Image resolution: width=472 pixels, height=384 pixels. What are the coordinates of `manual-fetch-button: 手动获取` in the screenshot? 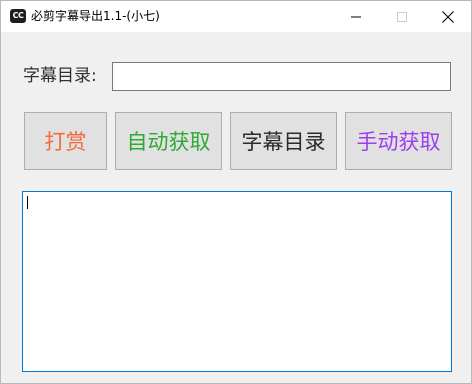 It's located at (398, 141).